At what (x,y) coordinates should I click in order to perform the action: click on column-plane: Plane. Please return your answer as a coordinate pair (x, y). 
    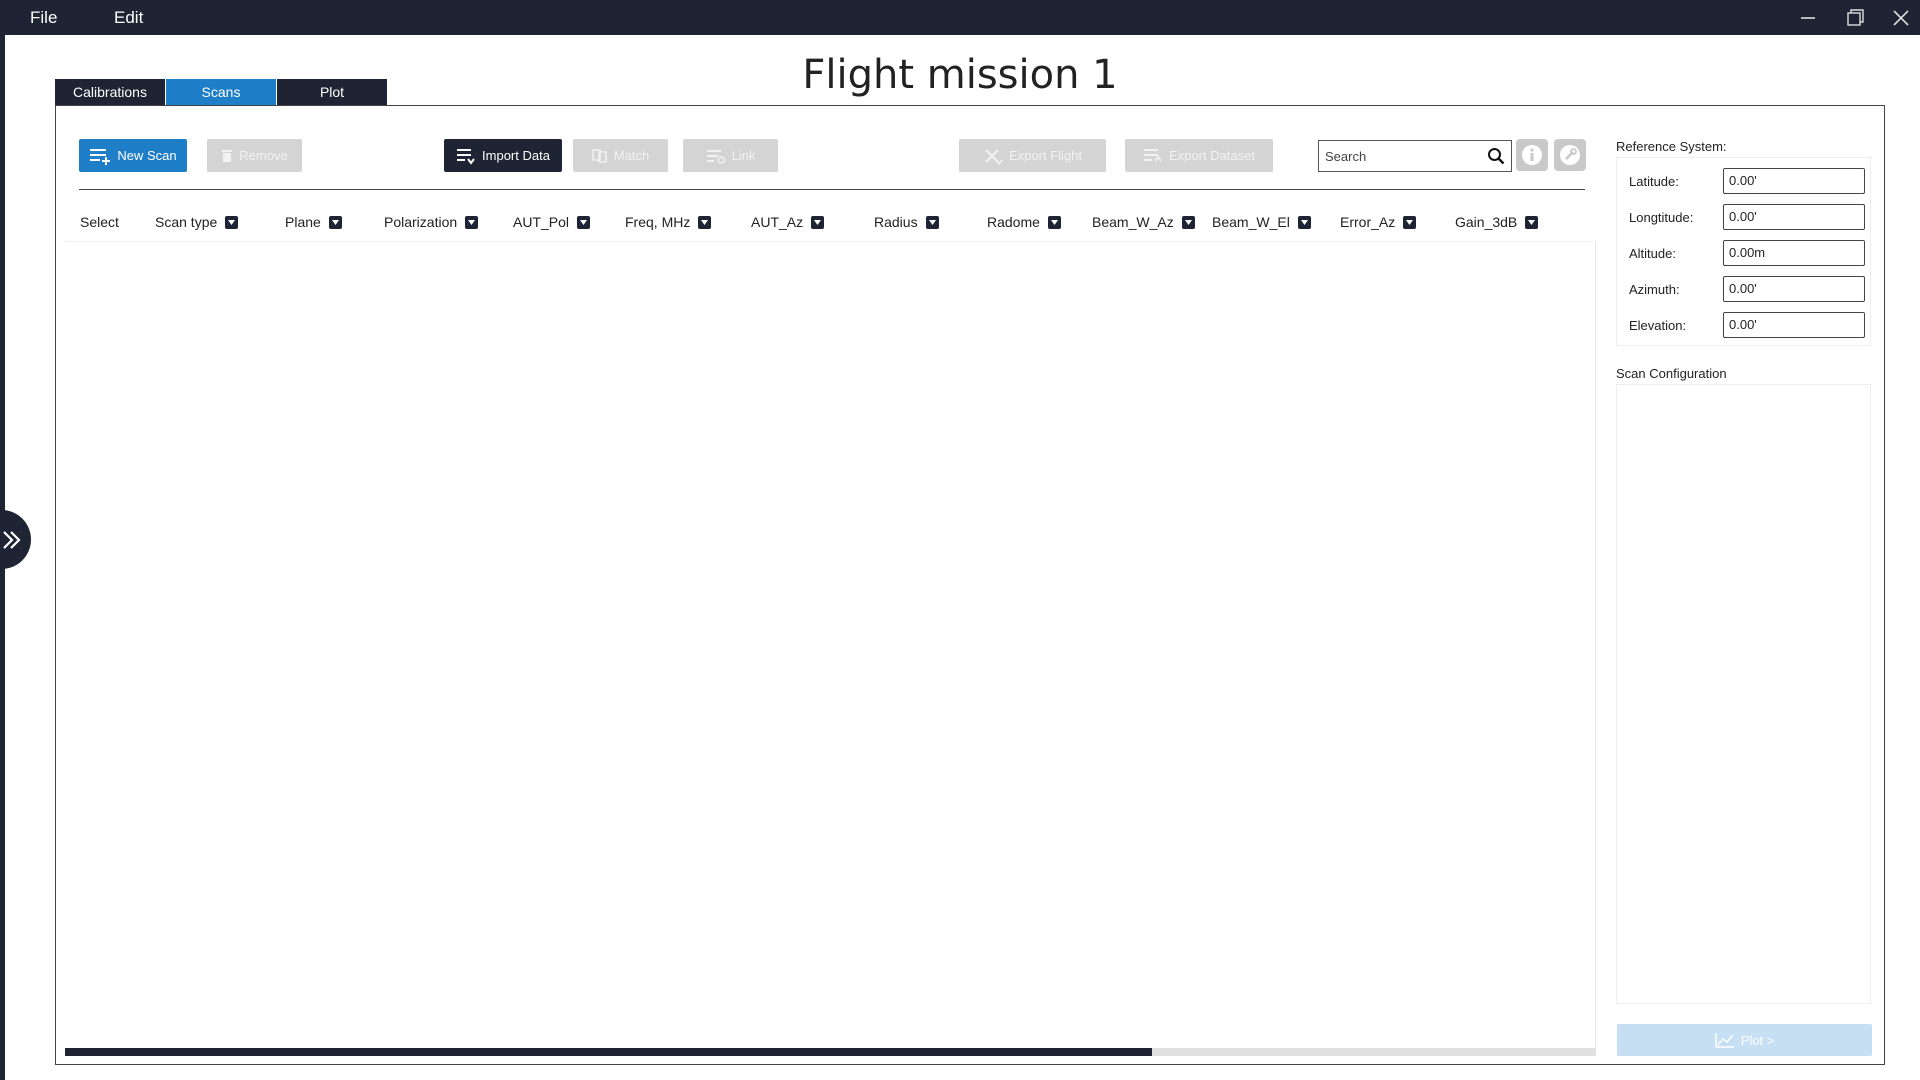
    Looking at the image, I should click on (313, 222).